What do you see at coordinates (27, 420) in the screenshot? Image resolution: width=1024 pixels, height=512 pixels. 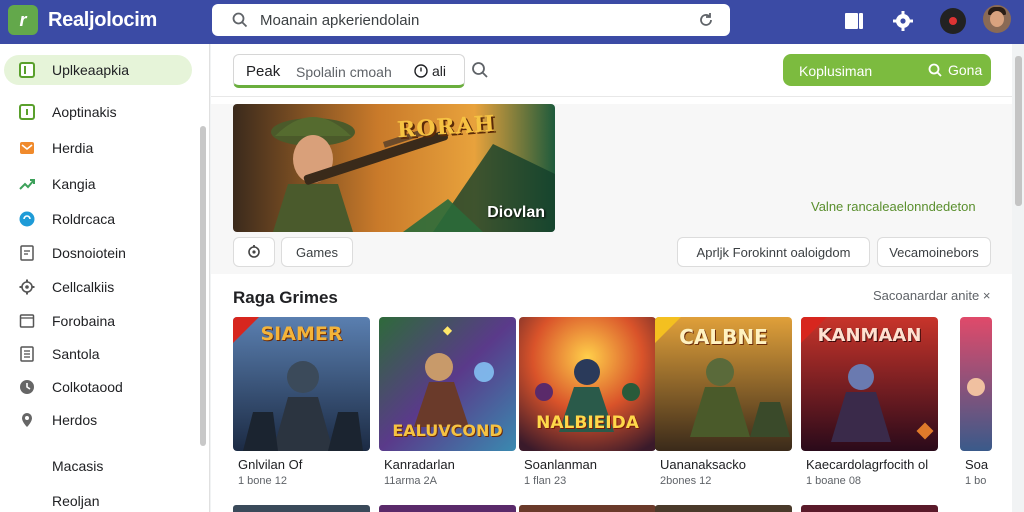 I see `pin-icon` at bounding box center [27, 420].